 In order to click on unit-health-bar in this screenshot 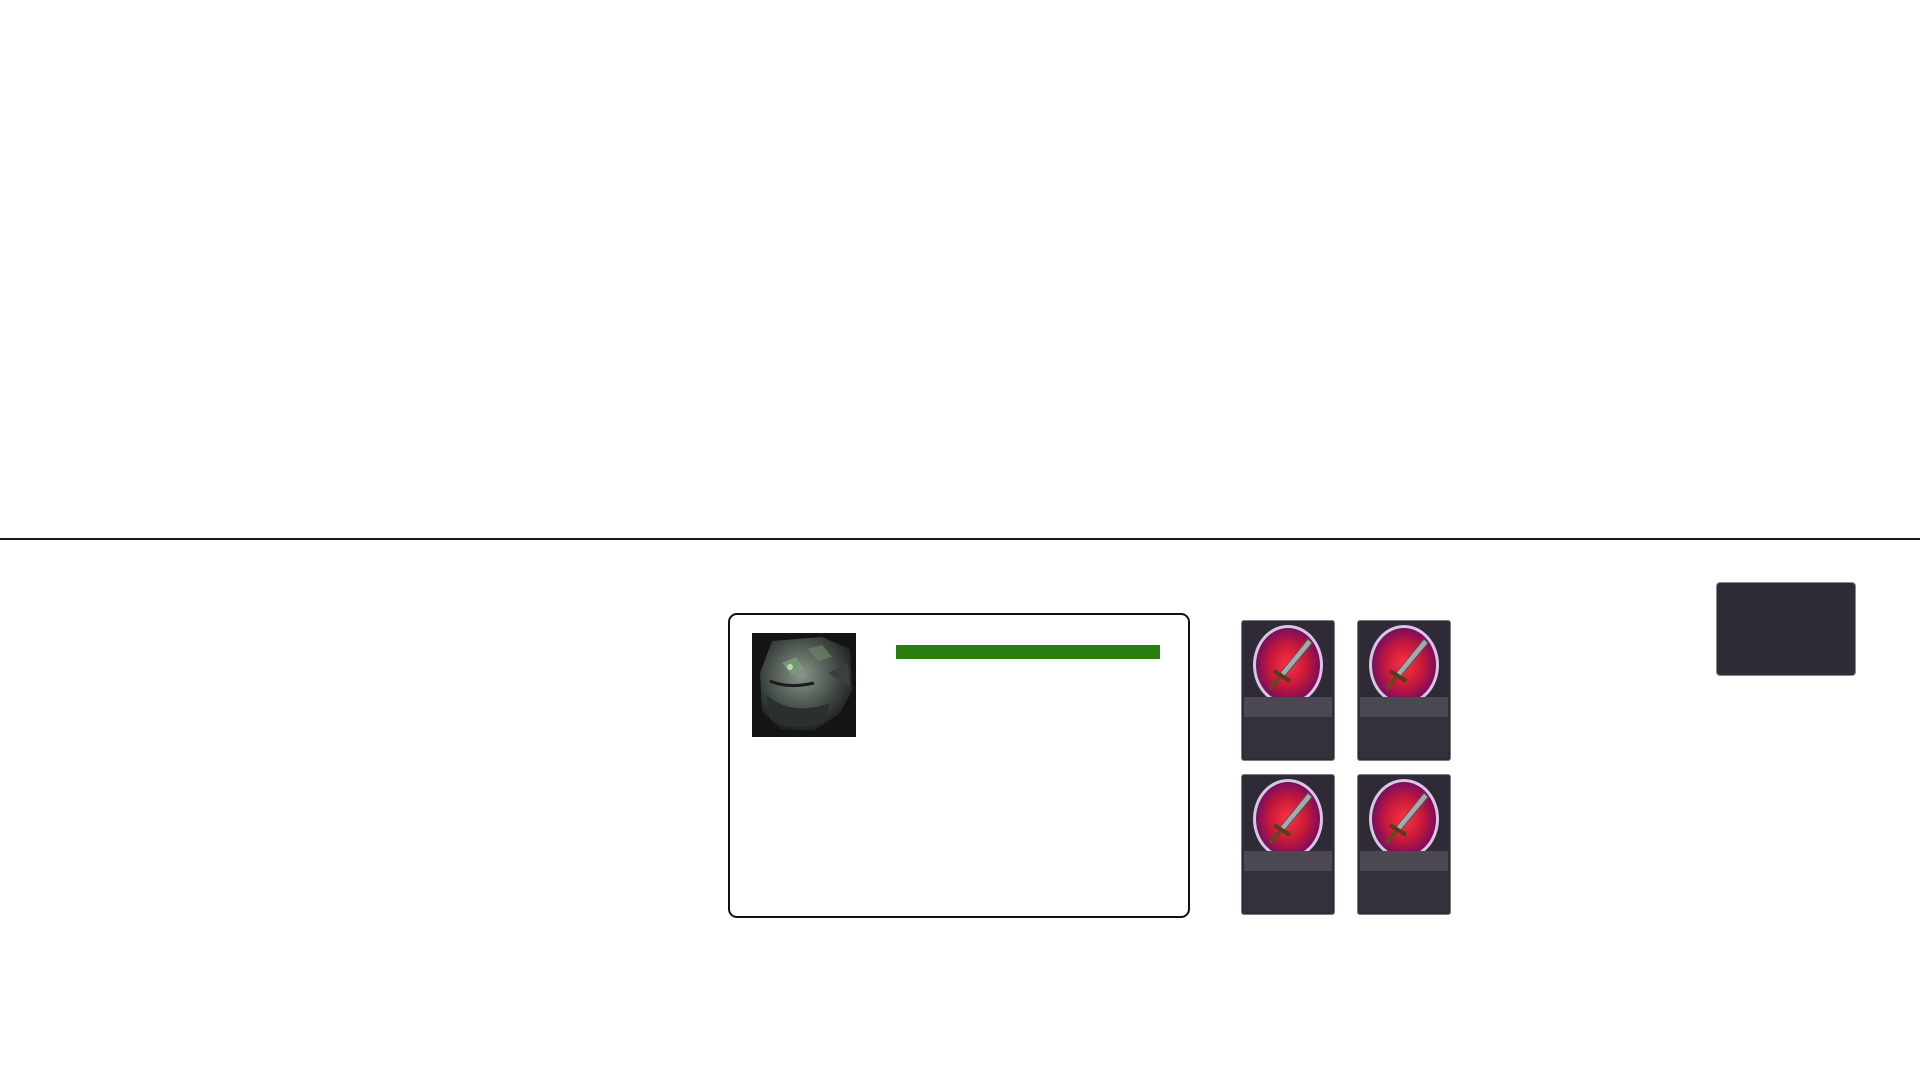, I will do `click(1028, 652)`.